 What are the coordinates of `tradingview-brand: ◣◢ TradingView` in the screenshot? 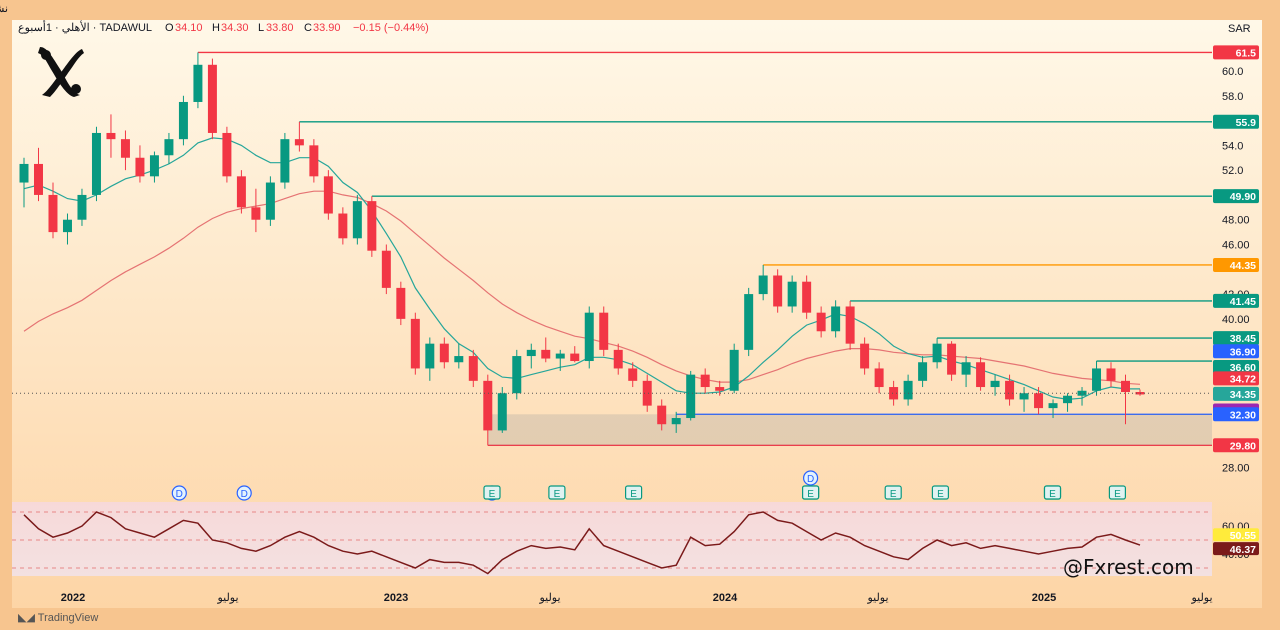 It's located at (58, 617).